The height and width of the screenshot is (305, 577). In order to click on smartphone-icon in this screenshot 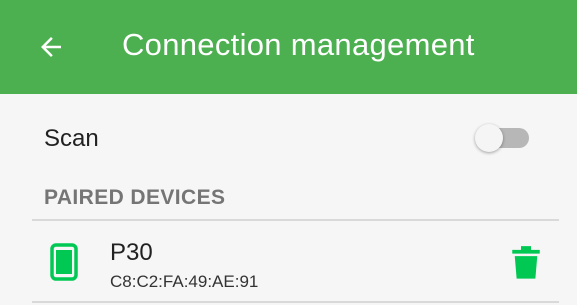, I will do `click(64, 262)`.